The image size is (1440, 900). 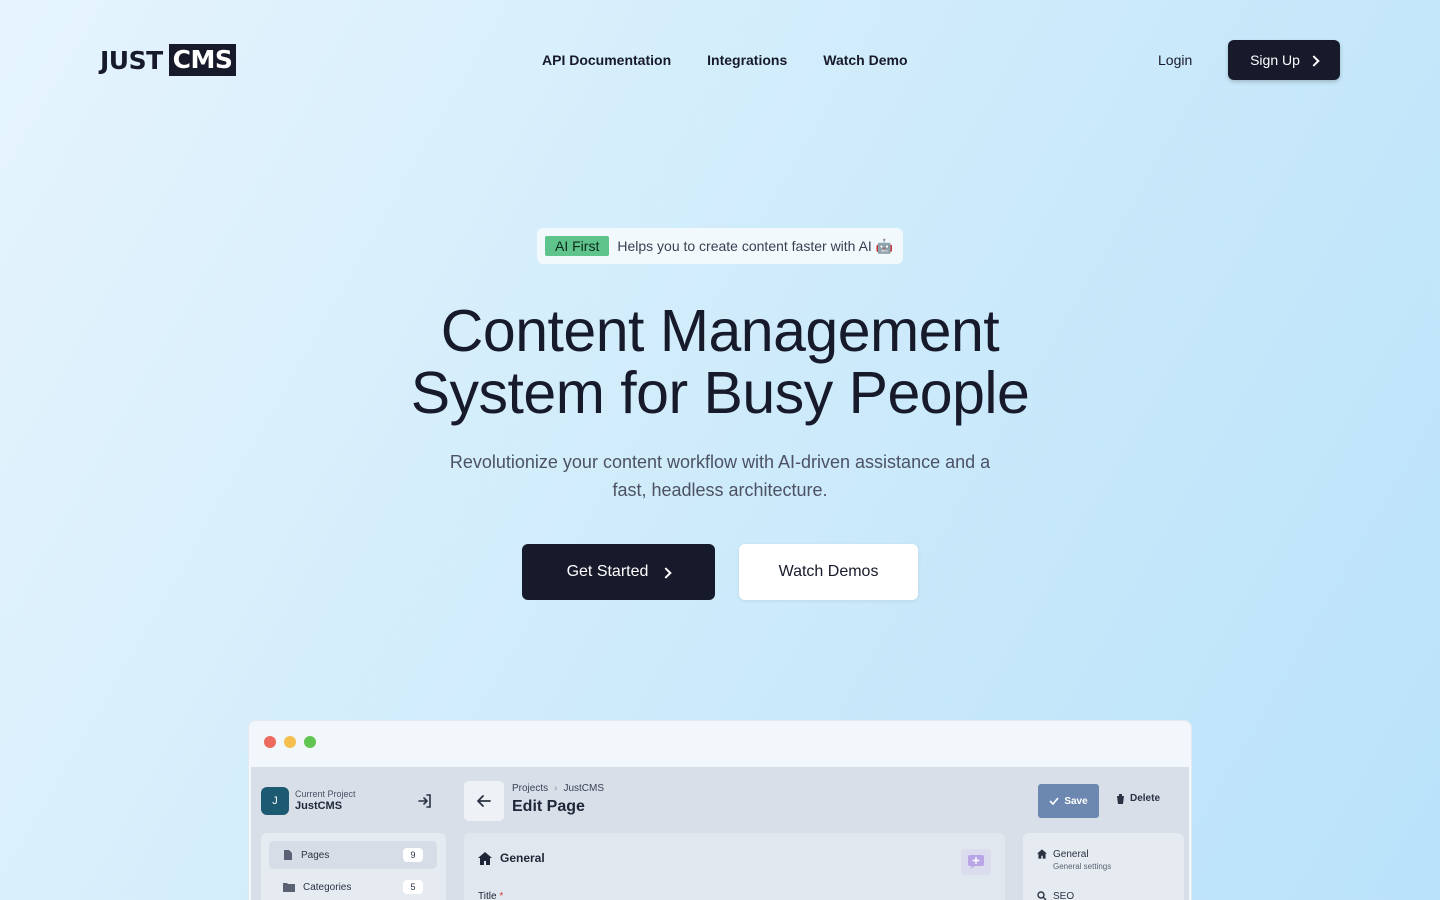 I want to click on save-button: Save, so click(x=1068, y=801).